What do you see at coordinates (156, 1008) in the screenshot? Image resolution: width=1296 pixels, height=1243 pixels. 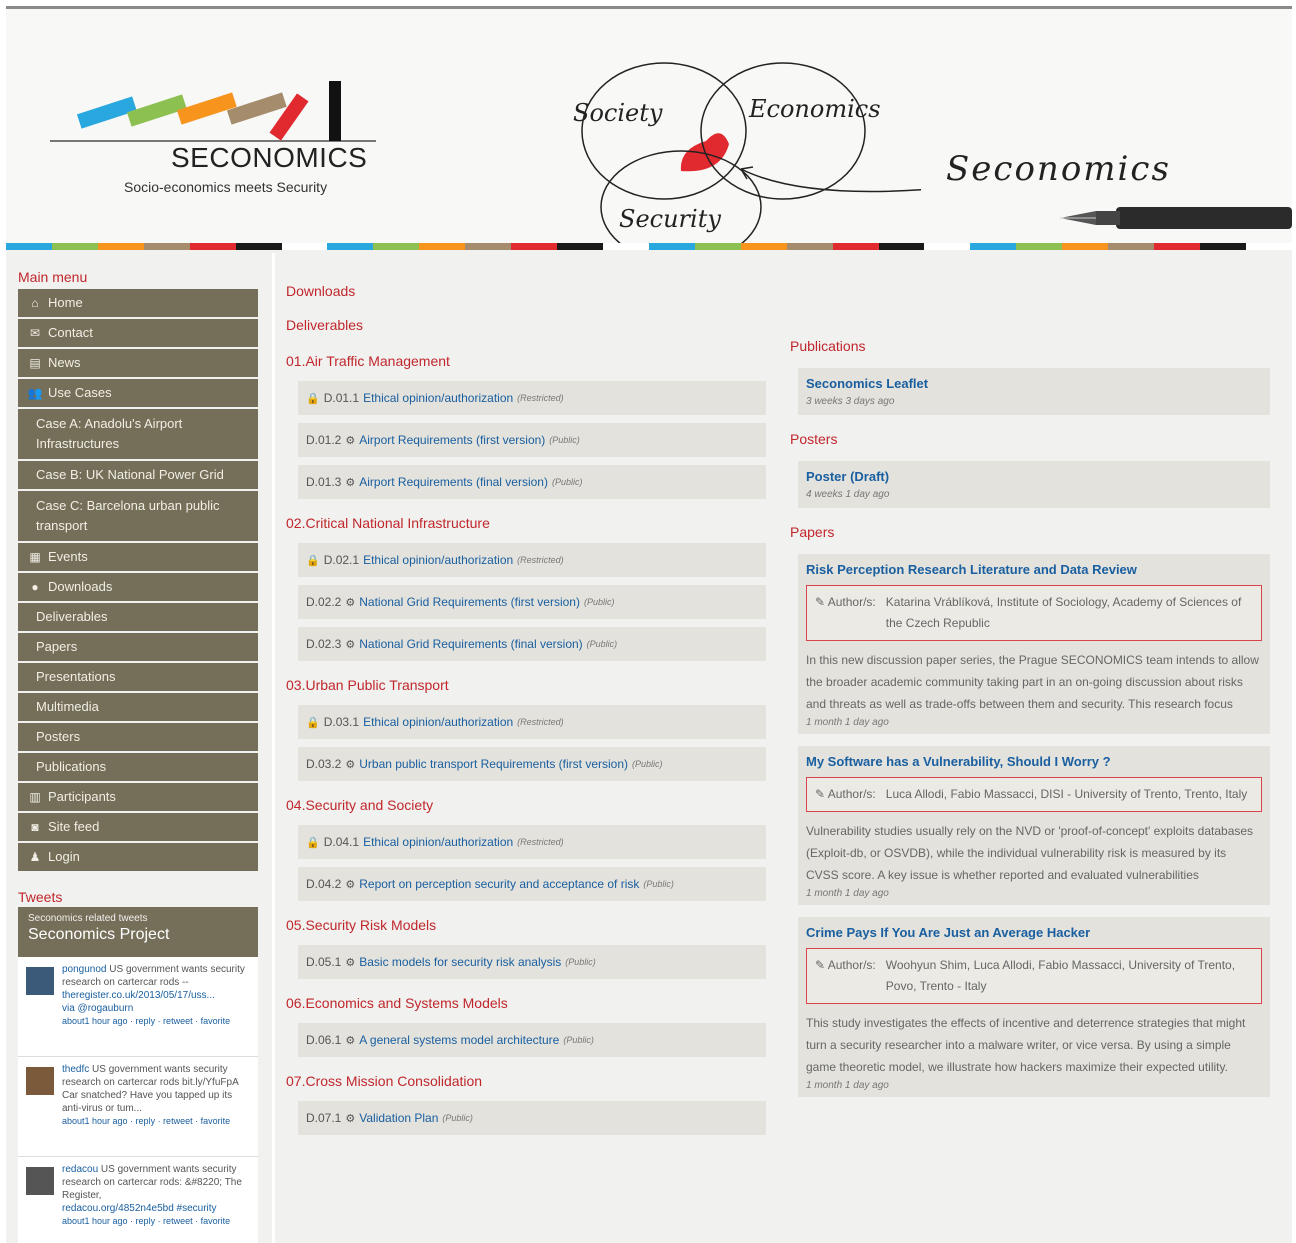 I see `tweet-via: via @rogauburn` at bounding box center [156, 1008].